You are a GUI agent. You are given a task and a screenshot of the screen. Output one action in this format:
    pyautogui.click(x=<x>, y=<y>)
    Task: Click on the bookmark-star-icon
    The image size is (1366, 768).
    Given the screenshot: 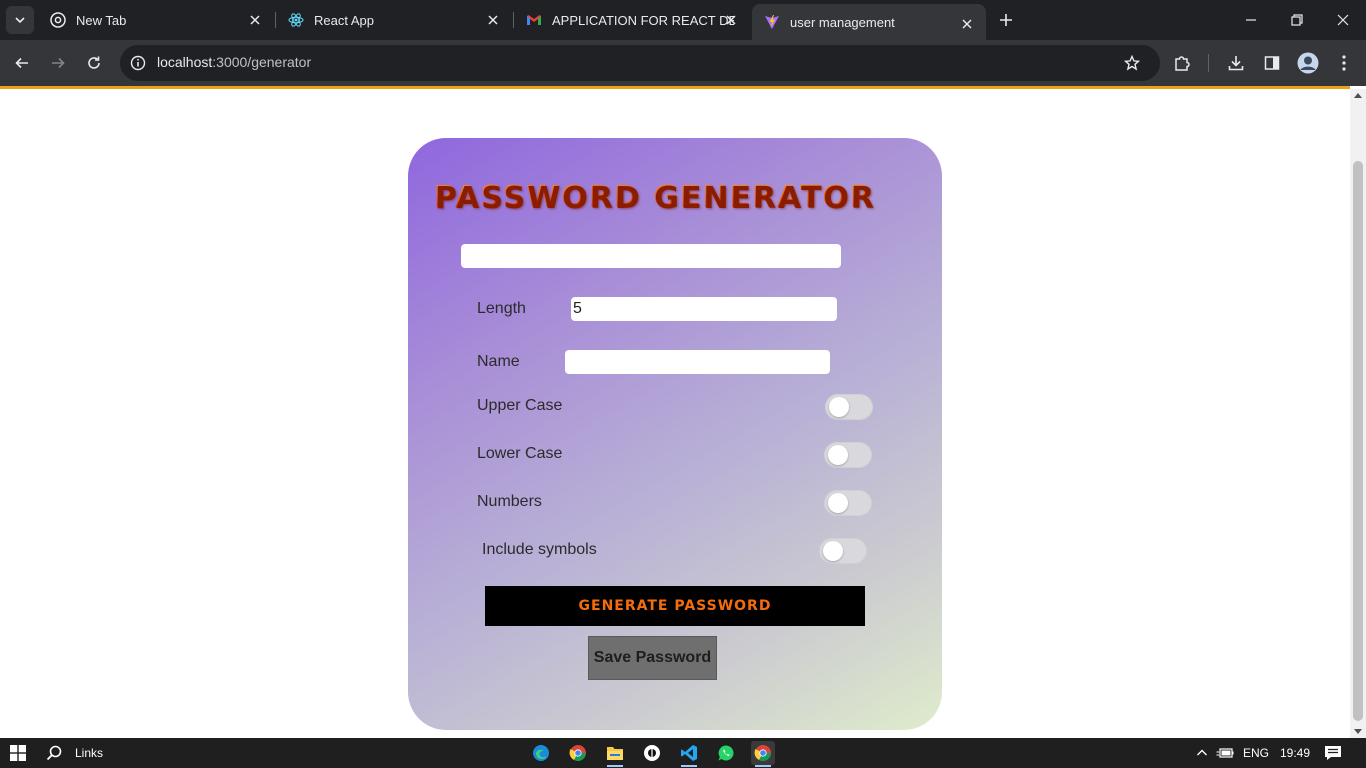 What is the action you would take?
    pyautogui.click(x=1132, y=63)
    